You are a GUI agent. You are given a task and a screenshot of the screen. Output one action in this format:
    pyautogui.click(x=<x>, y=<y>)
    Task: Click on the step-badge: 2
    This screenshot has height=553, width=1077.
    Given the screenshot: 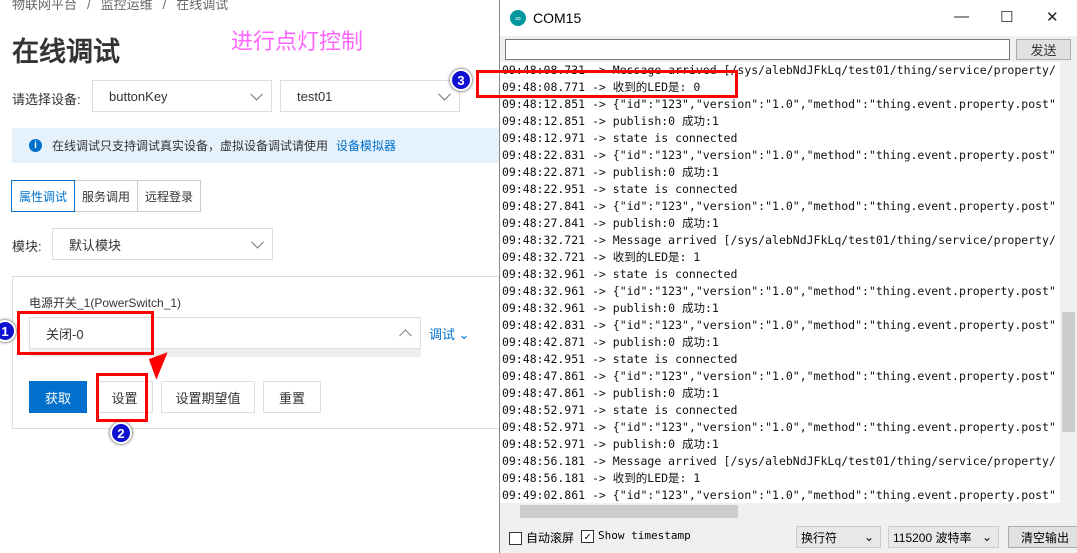 What is the action you would take?
    pyautogui.click(x=121, y=433)
    